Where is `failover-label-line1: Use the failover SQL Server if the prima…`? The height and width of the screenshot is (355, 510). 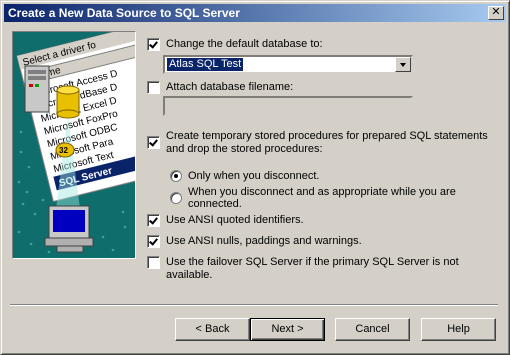
failover-label-line1: Use the failover SQL Server if the prima… is located at coordinates (312, 262).